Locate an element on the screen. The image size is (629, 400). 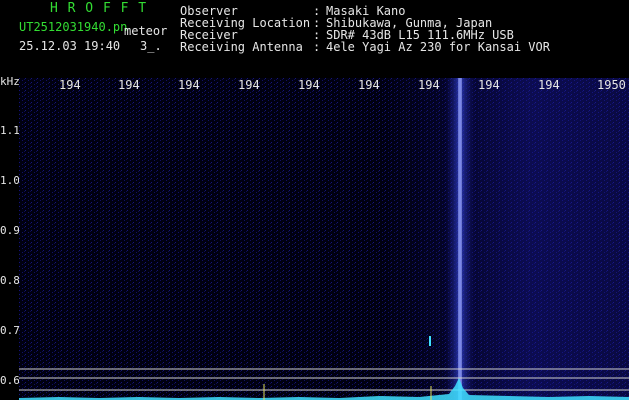
meteor-echo is located at coordinates (430, 341).